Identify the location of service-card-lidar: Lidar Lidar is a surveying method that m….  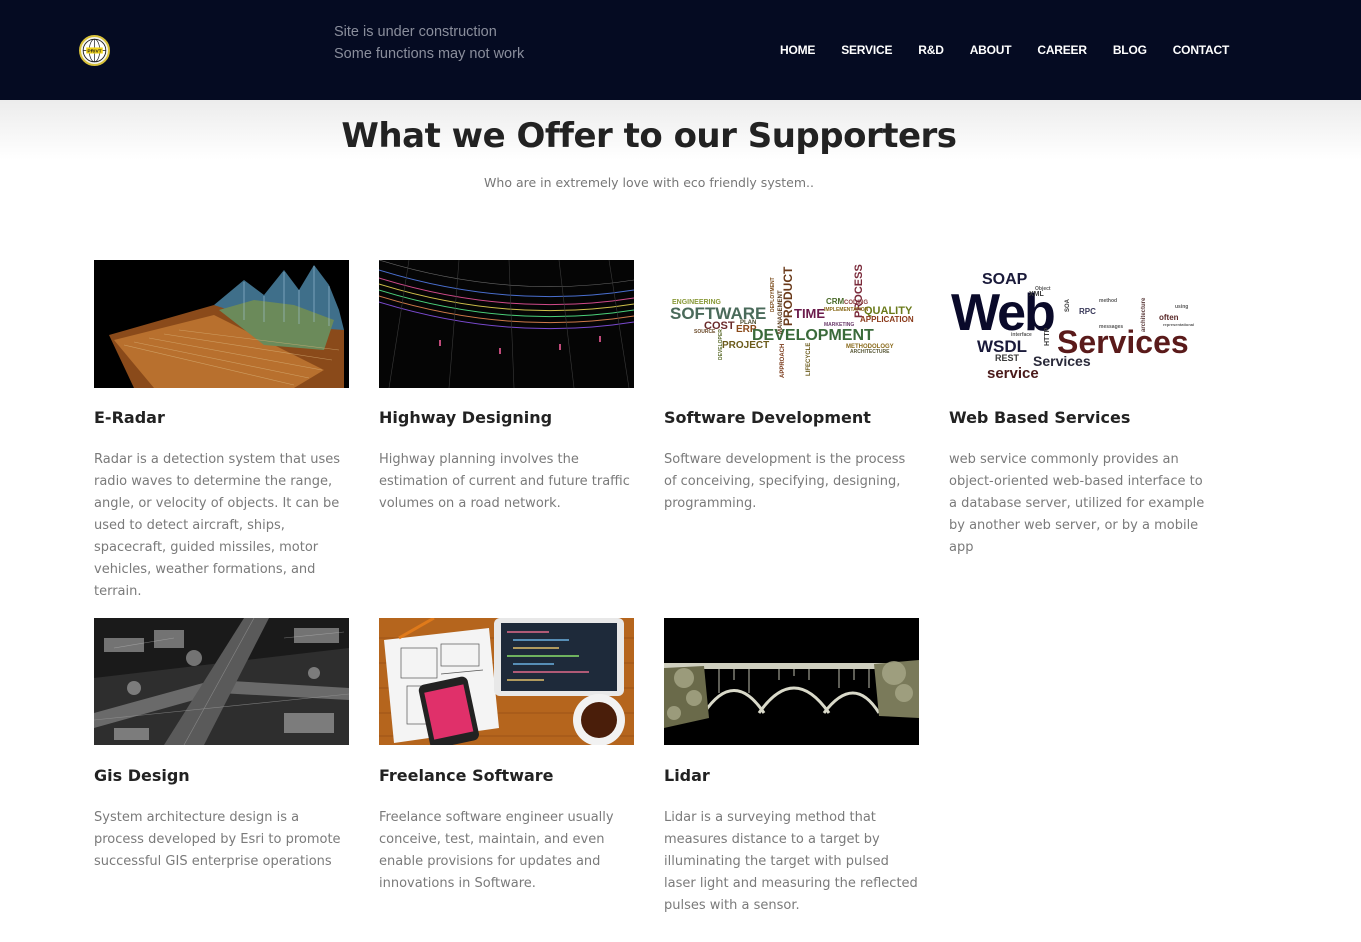
(792, 765).